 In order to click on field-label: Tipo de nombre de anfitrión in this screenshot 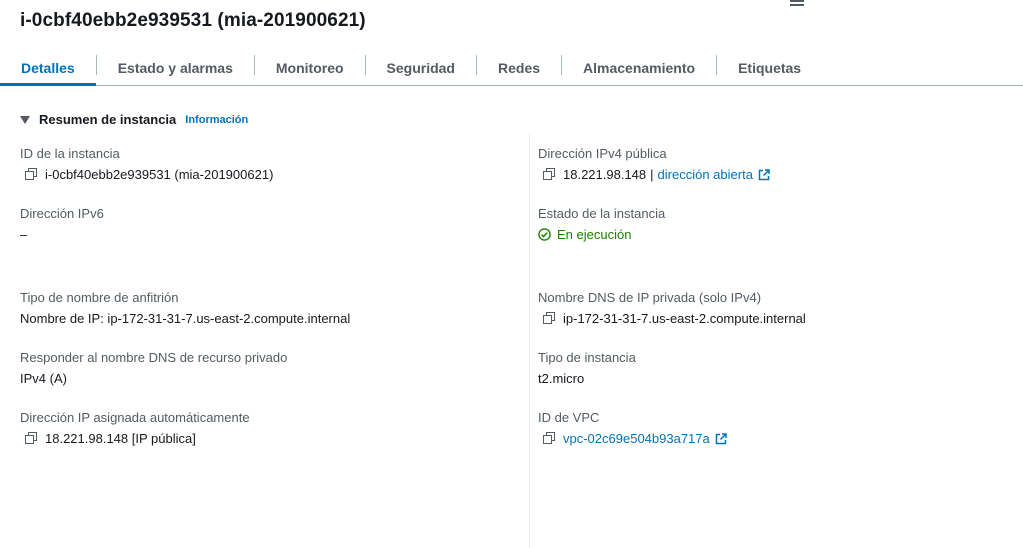, I will do `click(99, 297)`.